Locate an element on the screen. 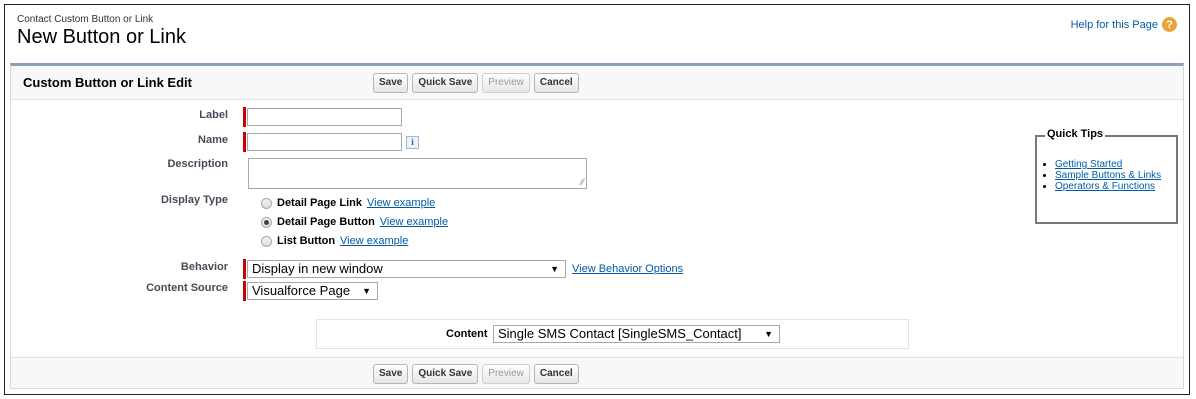 The width and height of the screenshot is (1196, 399). top-button-row: Save Quick Save Preview Cancel is located at coordinates (476, 83).